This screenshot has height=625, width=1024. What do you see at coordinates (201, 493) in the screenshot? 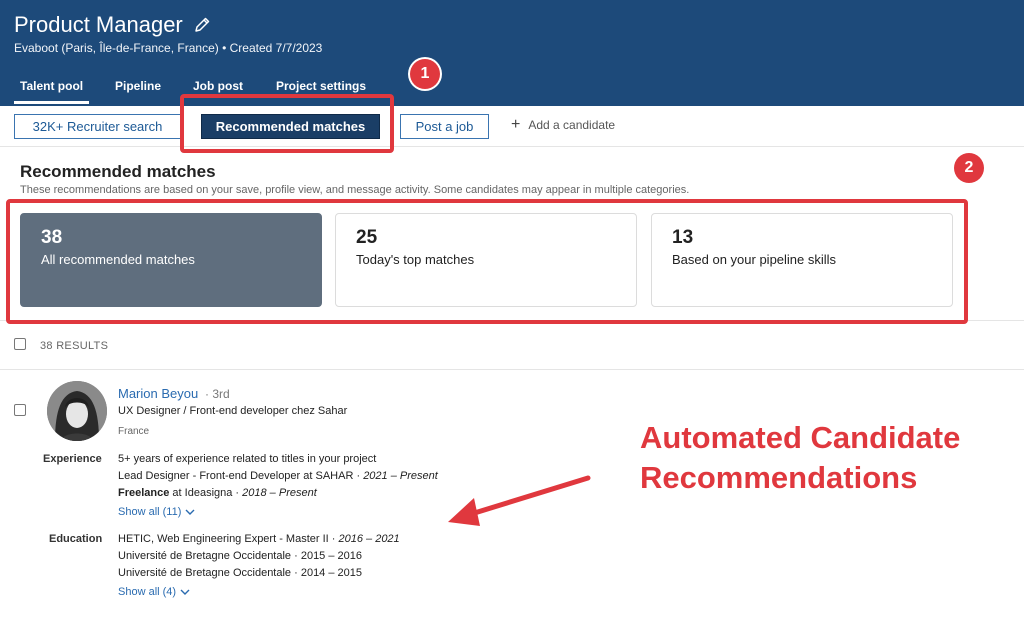
I see `experience-company: at Ideasigna` at bounding box center [201, 493].